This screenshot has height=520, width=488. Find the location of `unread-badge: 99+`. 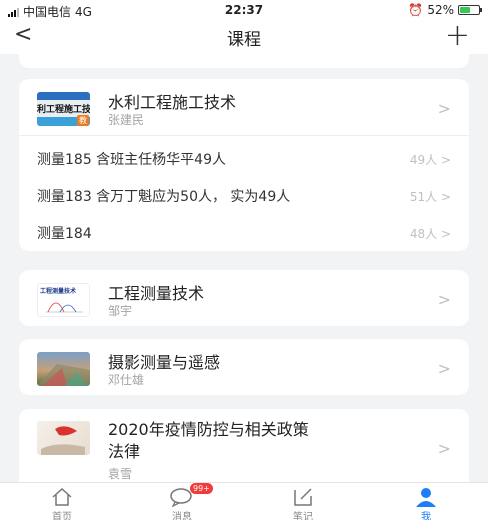

unread-badge: 99+ is located at coordinates (201, 488).